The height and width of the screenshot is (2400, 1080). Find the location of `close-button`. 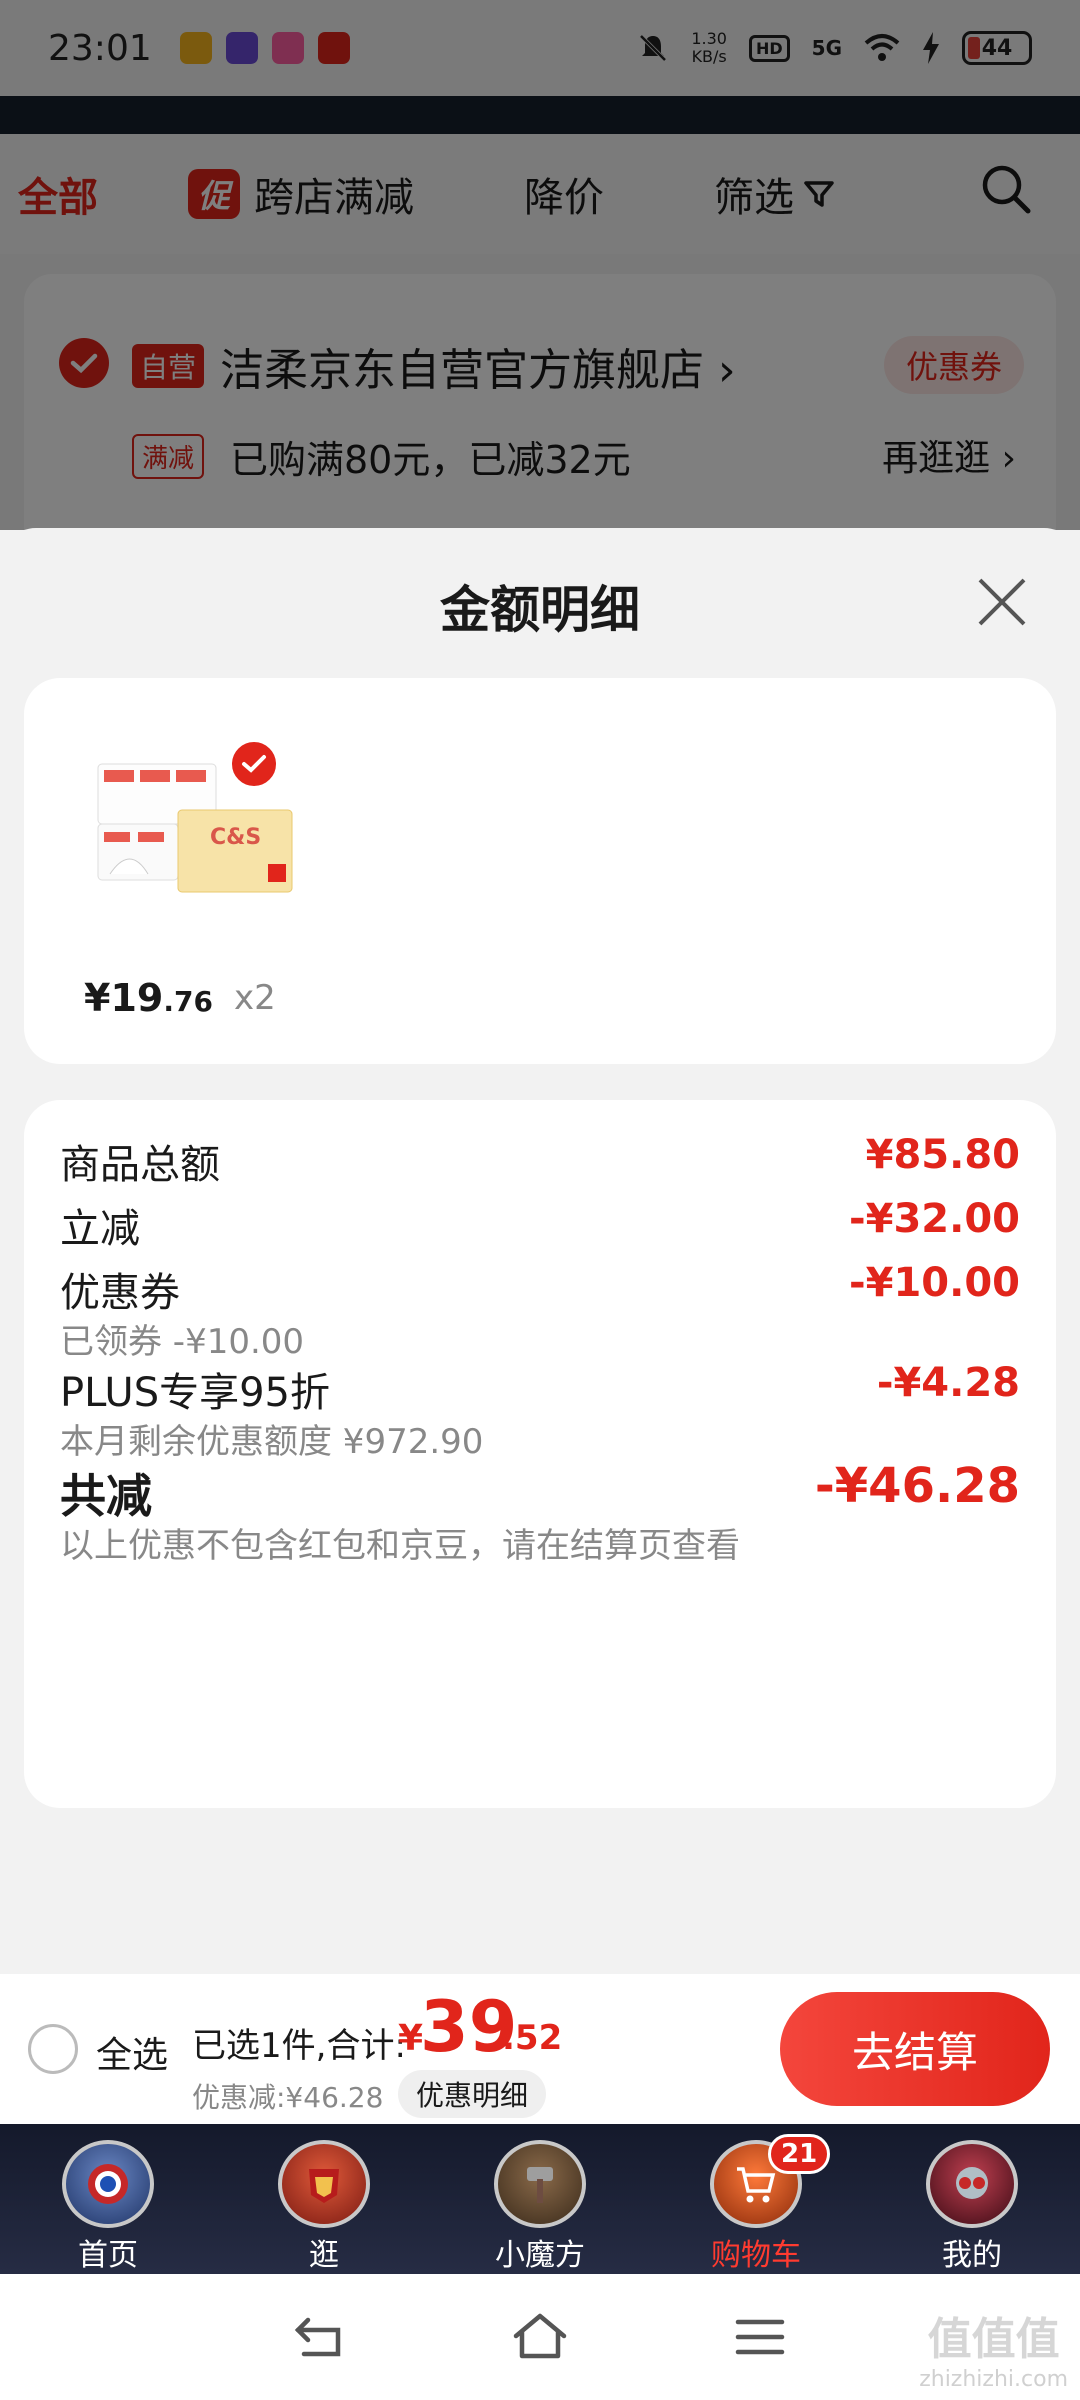

close-button is located at coordinates (1002, 602).